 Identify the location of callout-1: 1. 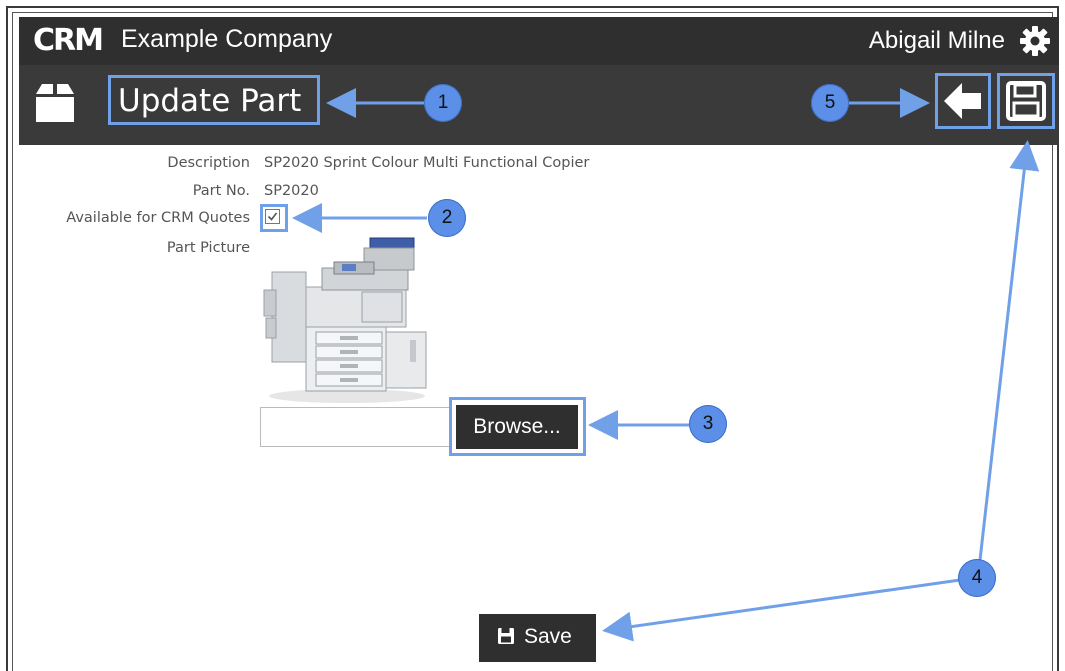
(443, 103).